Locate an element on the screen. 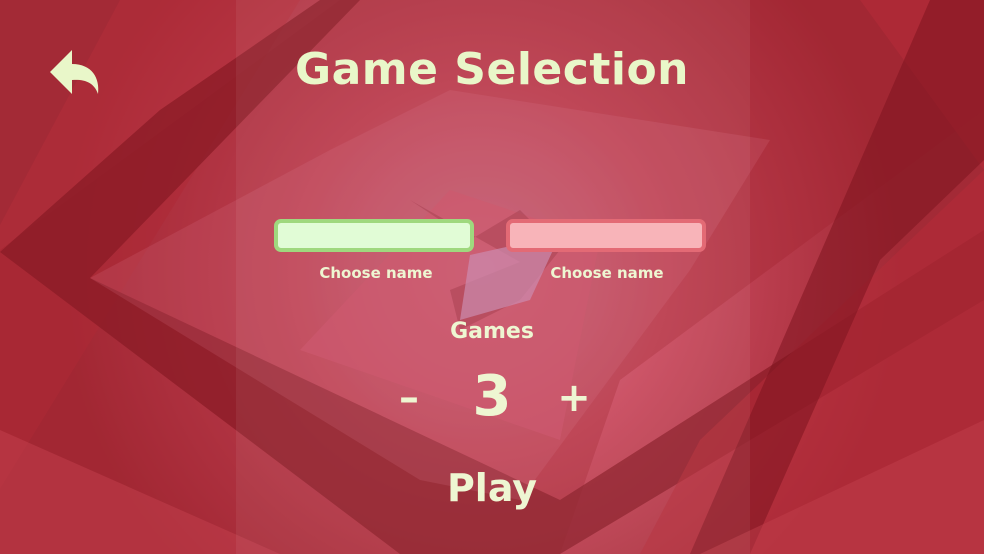 The width and height of the screenshot is (984, 554). player1-name-input is located at coordinates (374, 235).